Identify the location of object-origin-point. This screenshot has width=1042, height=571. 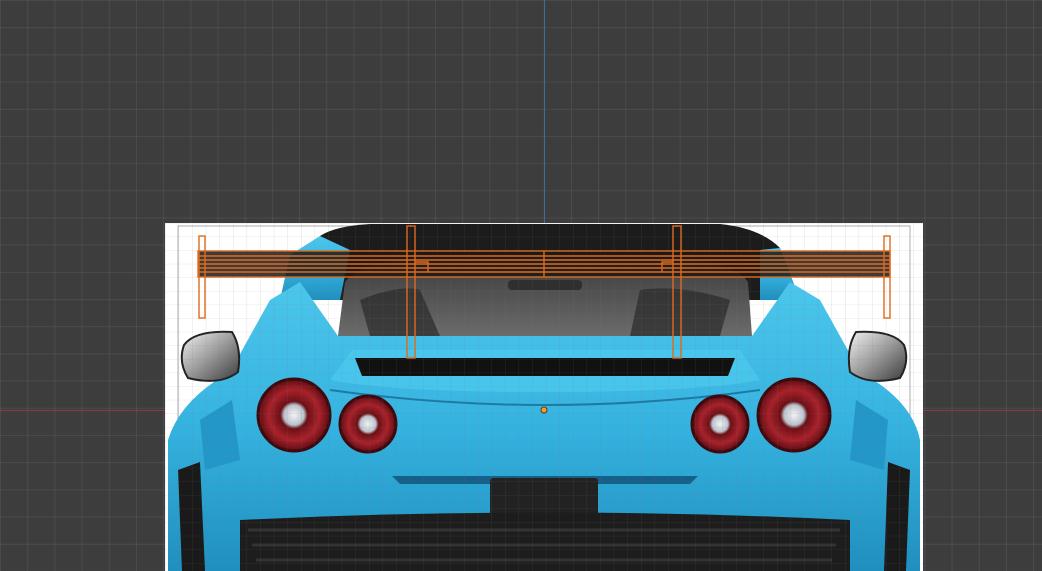
(544, 410).